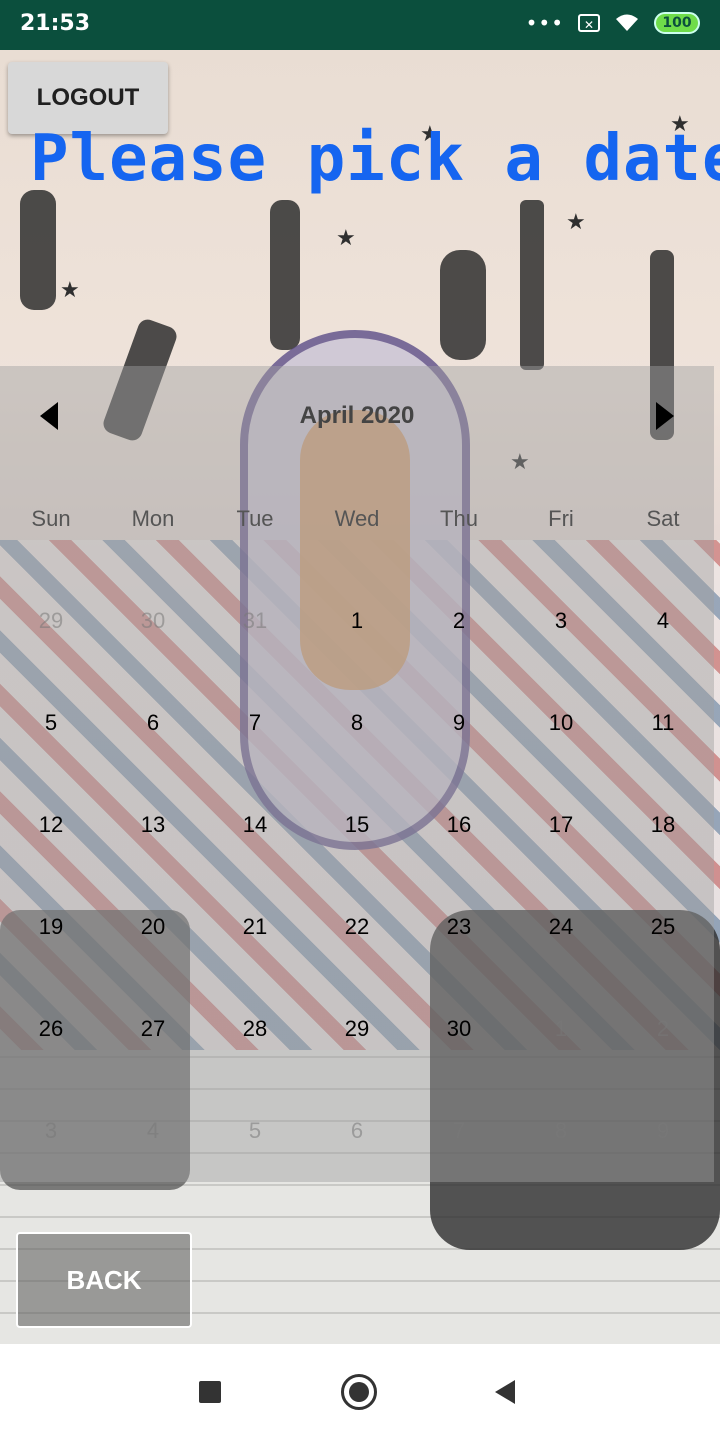 This screenshot has width=720, height=1440. Describe the element at coordinates (459, 927) in the screenshot. I see `calendar-day: 23` at that location.